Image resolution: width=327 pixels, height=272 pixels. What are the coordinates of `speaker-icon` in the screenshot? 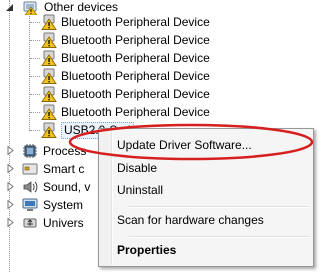 It's located at (30, 187).